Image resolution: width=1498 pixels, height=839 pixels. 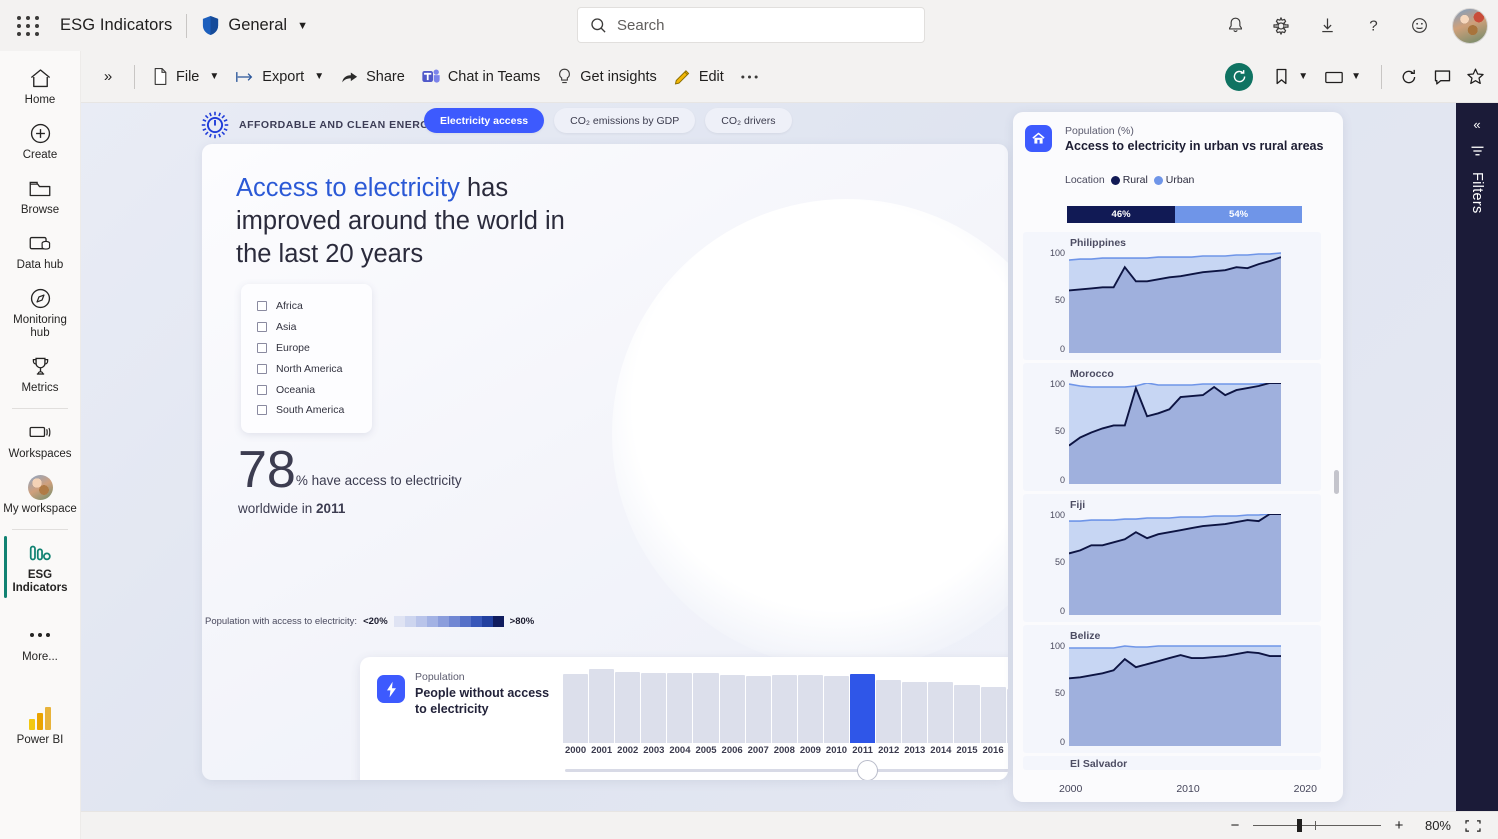 I want to click on export-menu-button: Export ▼, so click(x=279, y=77).